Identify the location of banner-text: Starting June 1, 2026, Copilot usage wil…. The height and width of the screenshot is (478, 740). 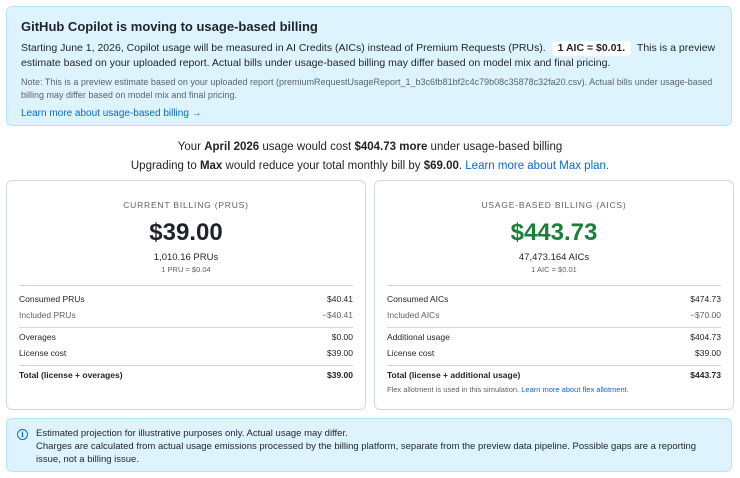
(369, 56).